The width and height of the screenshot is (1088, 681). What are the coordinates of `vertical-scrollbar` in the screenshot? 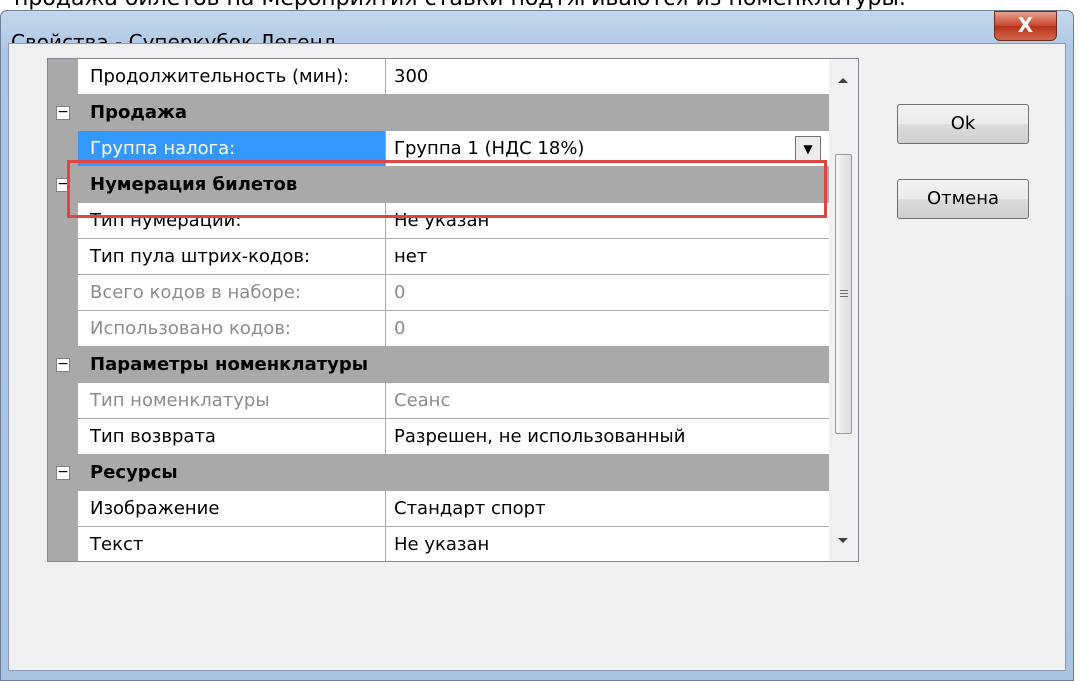 It's located at (843, 310).